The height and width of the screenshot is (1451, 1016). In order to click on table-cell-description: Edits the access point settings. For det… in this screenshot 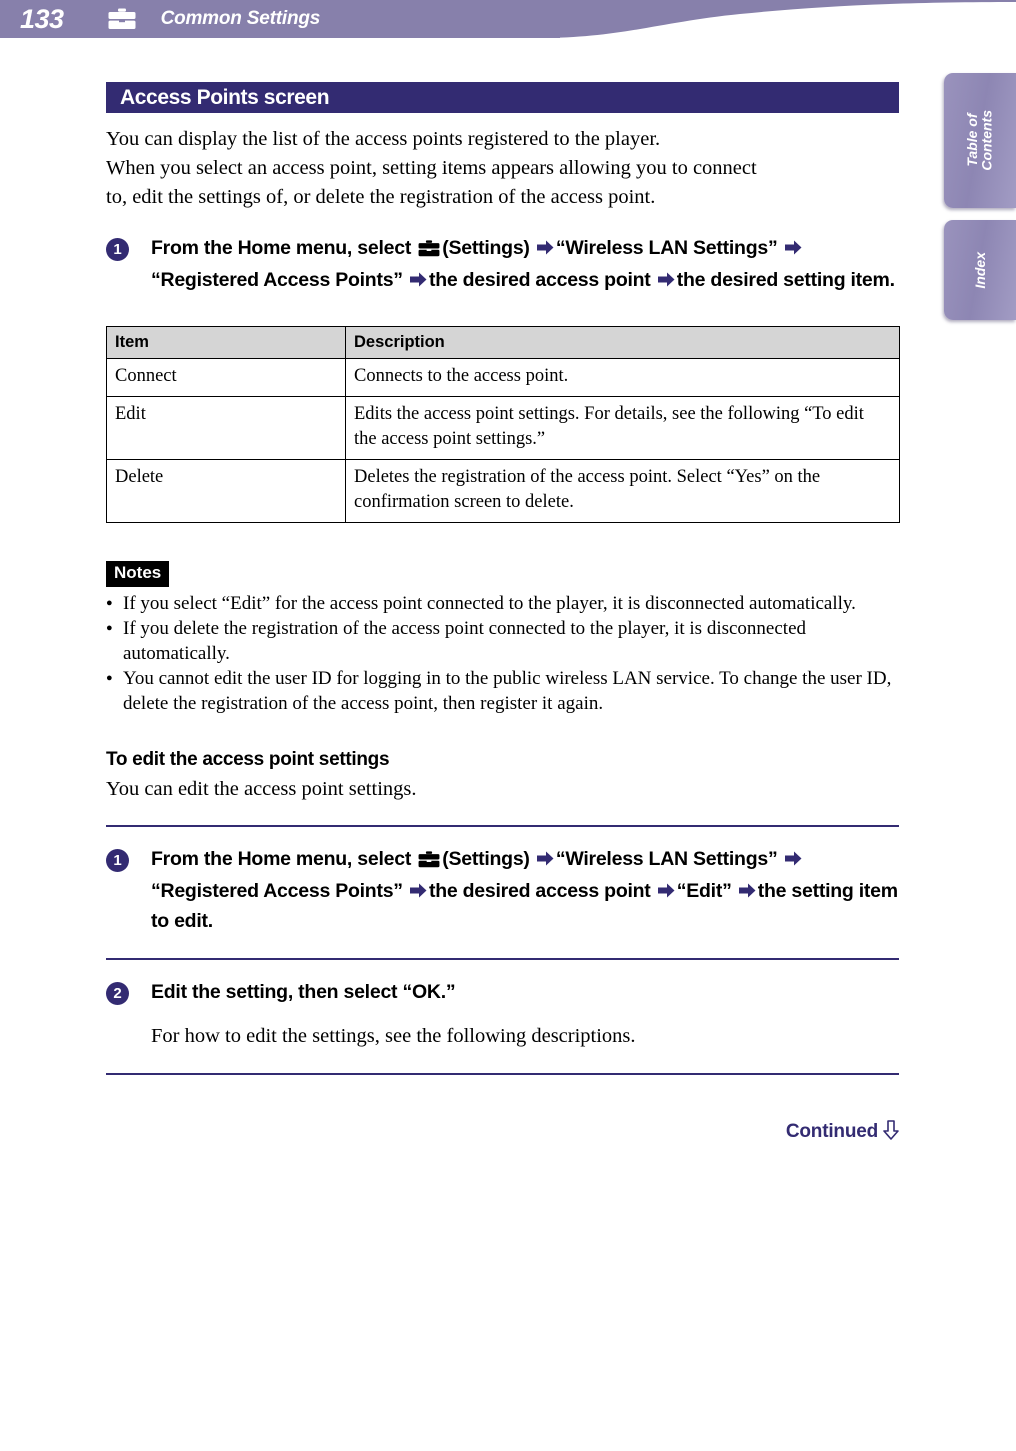, I will do `click(622, 428)`.